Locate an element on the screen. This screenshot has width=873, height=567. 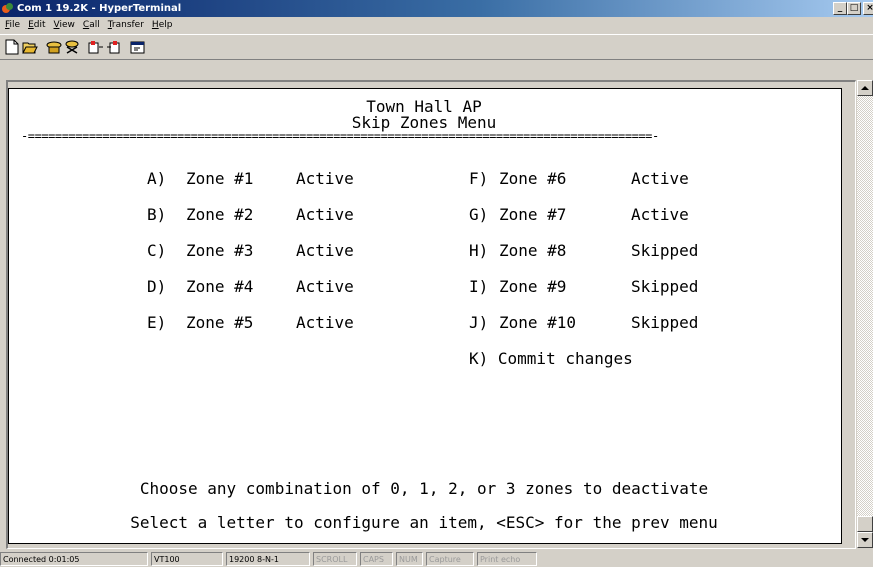
scroll-up-button is located at coordinates (865, 88).